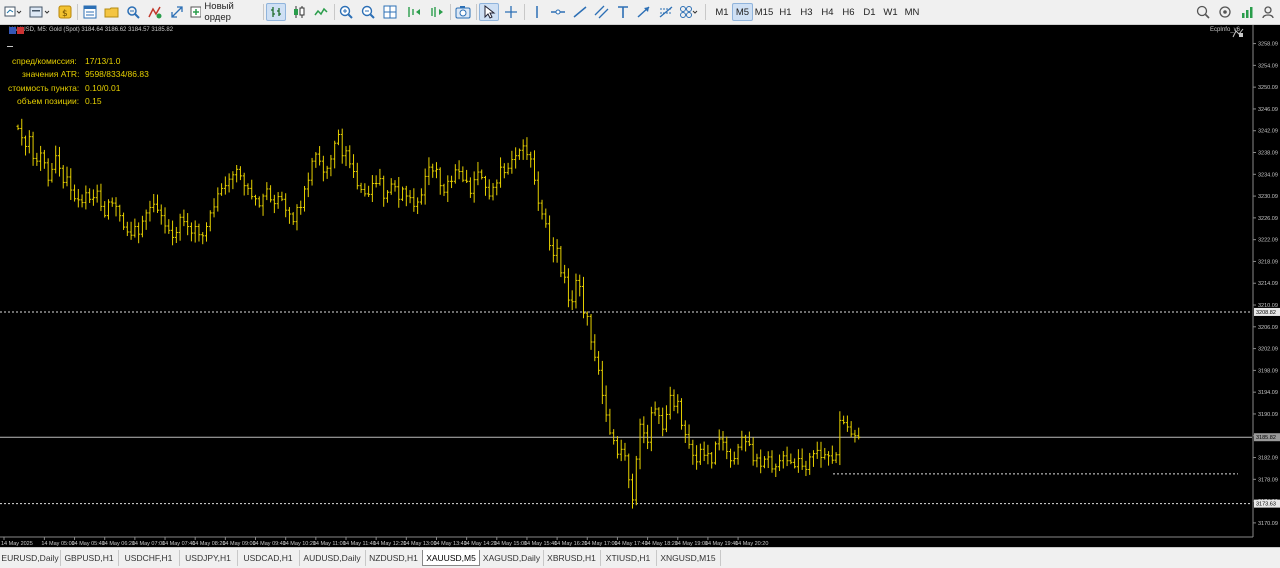  I want to click on zoom-out-icon, so click(368, 12).